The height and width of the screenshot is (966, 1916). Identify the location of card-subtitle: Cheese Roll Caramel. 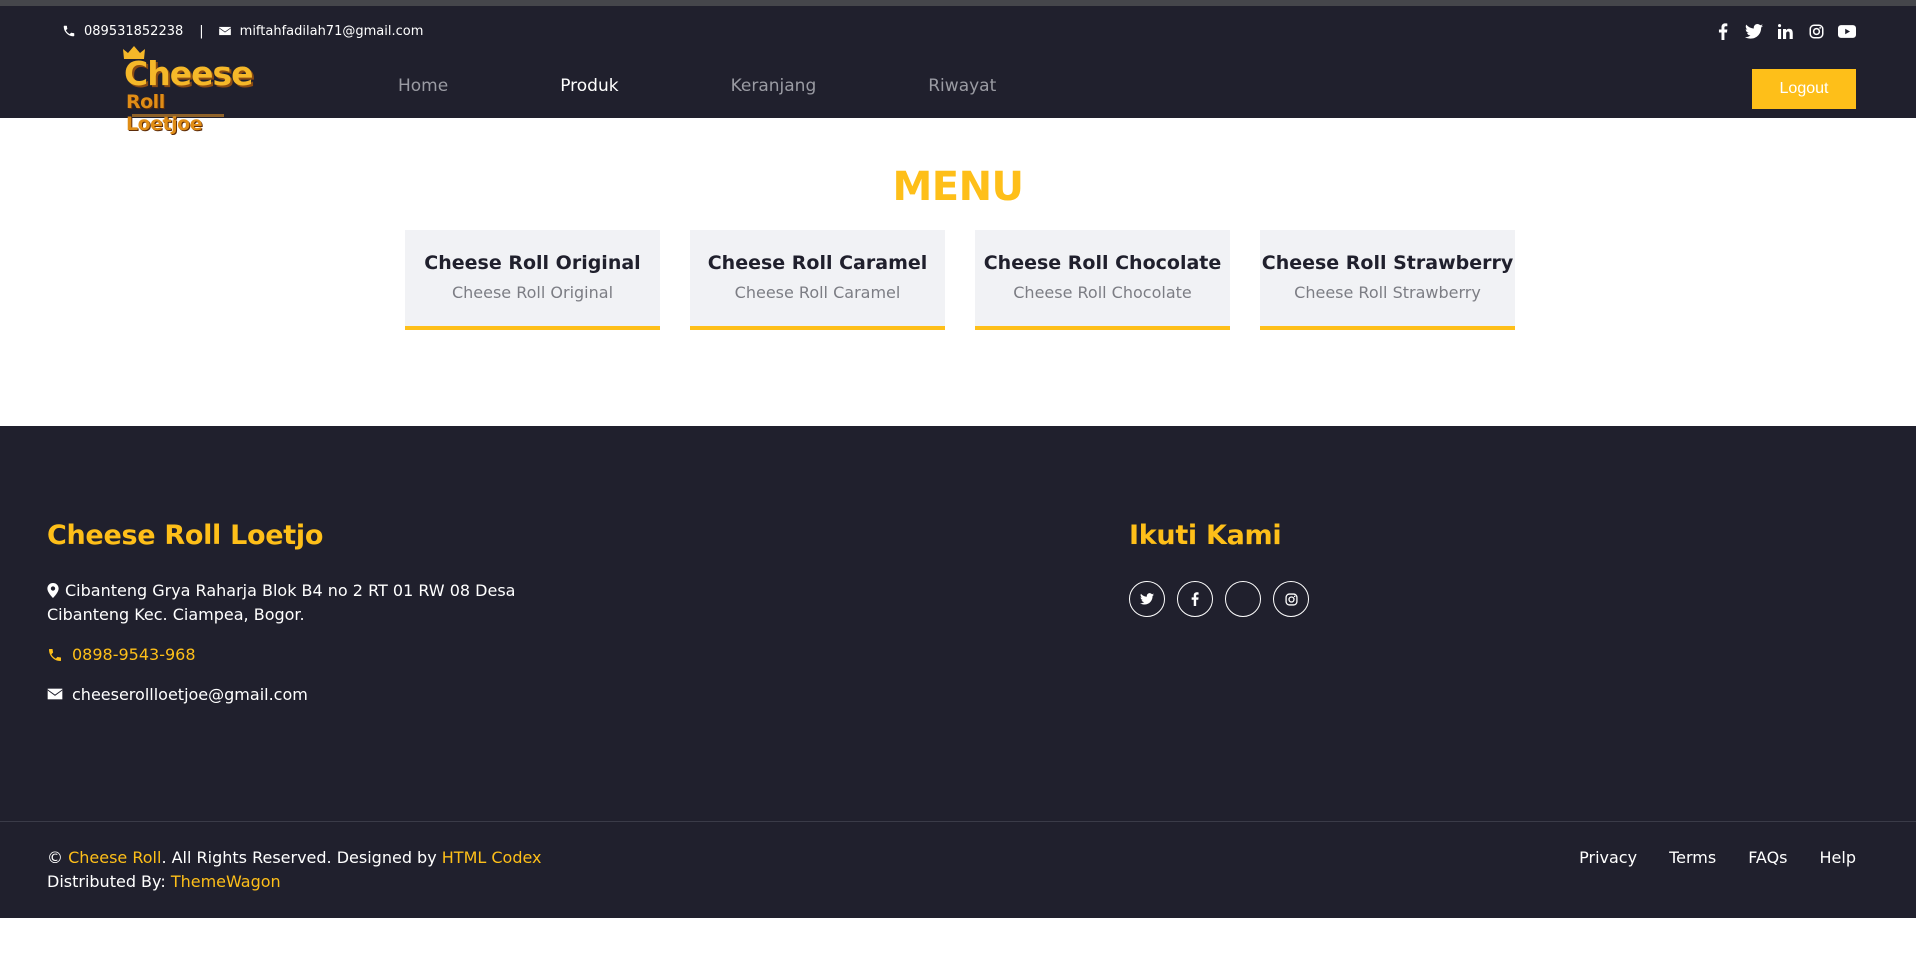
(817, 292).